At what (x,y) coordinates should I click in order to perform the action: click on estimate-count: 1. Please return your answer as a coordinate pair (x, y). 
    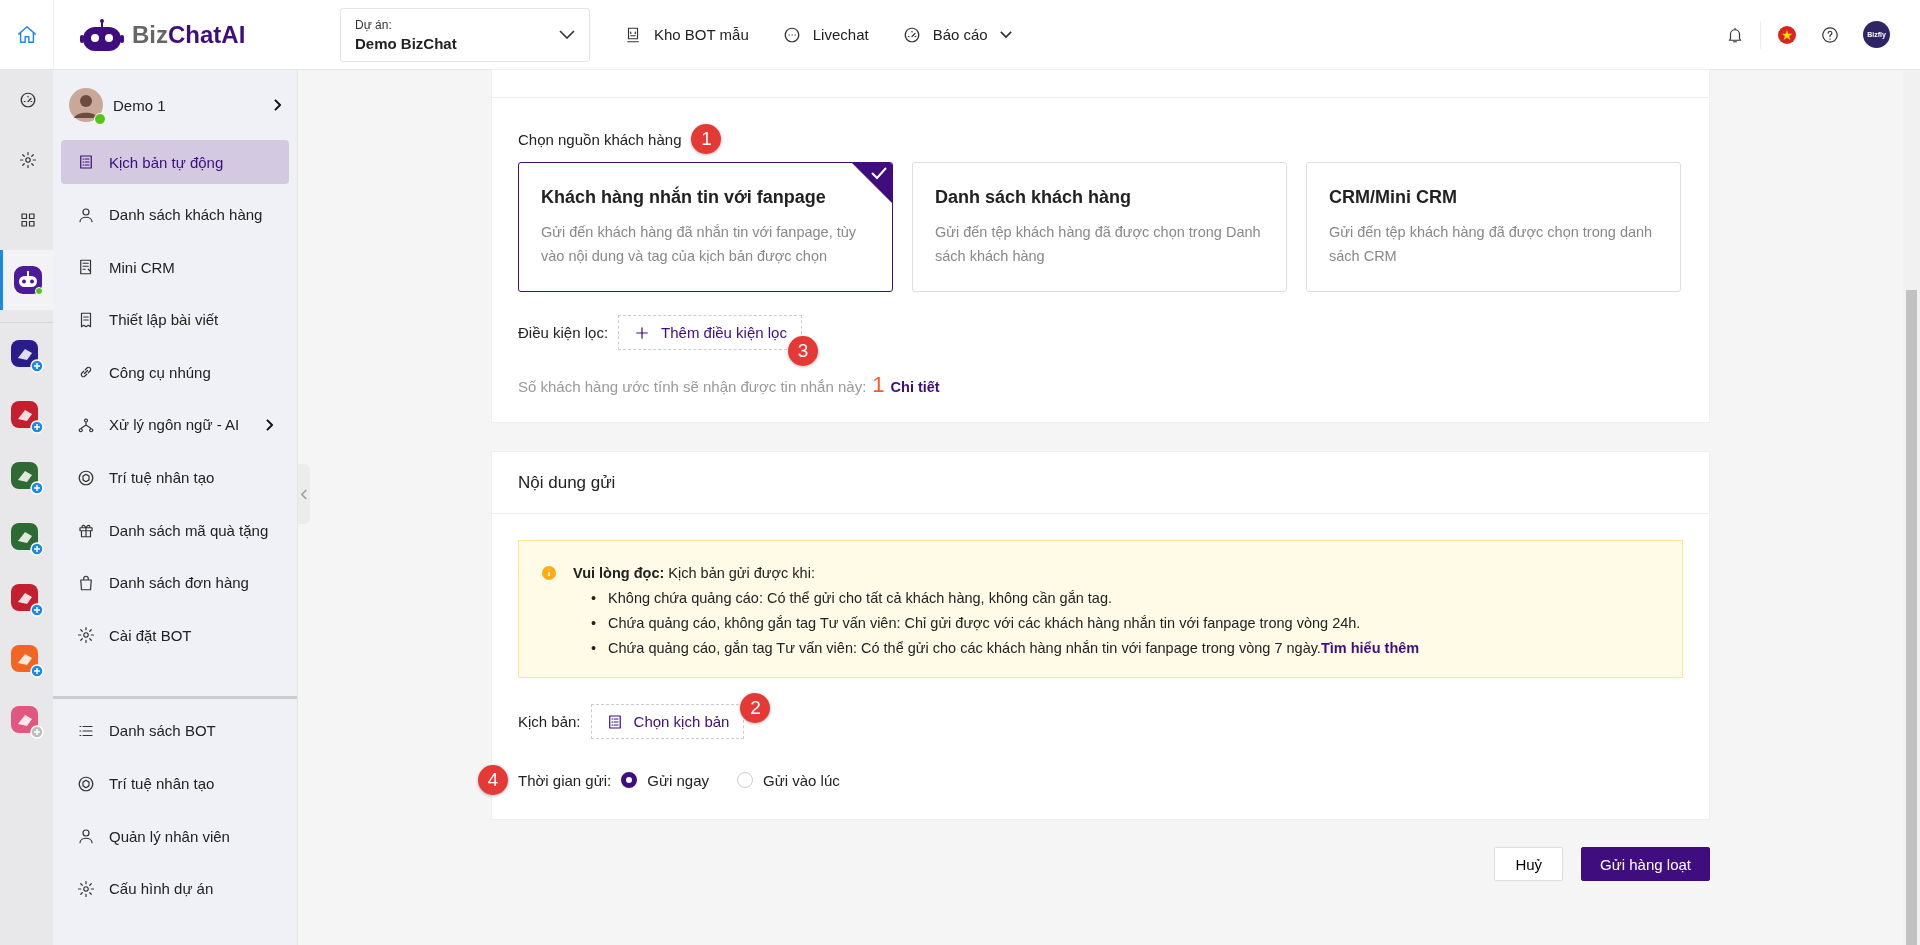
    Looking at the image, I should click on (878, 385).